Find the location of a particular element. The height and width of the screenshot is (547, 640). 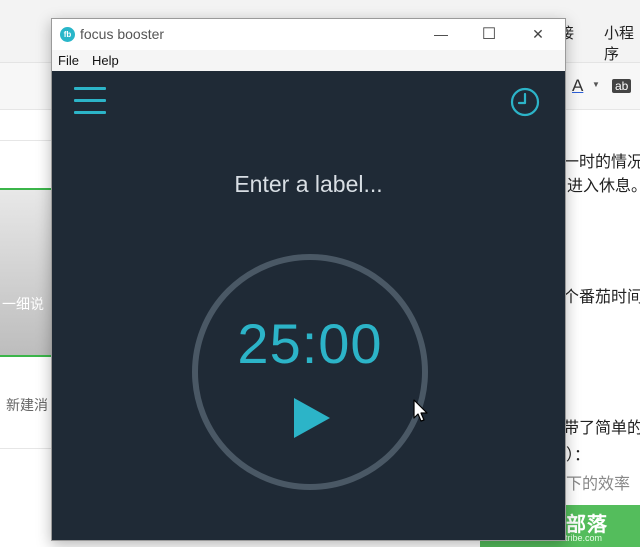

app-logo-icon: fb is located at coordinates (67, 34).